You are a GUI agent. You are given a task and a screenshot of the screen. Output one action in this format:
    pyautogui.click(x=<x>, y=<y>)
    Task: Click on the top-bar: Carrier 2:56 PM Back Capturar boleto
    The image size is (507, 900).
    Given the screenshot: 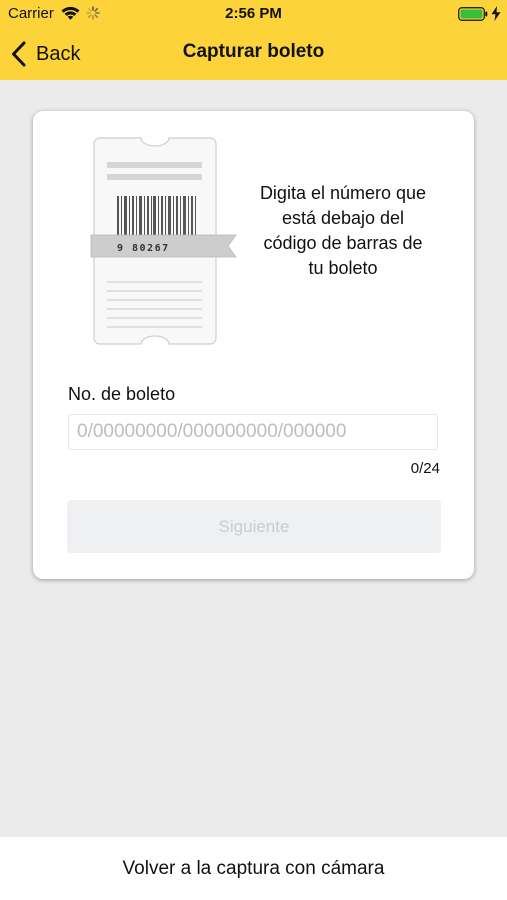 What is the action you would take?
    pyautogui.click(x=253, y=40)
    